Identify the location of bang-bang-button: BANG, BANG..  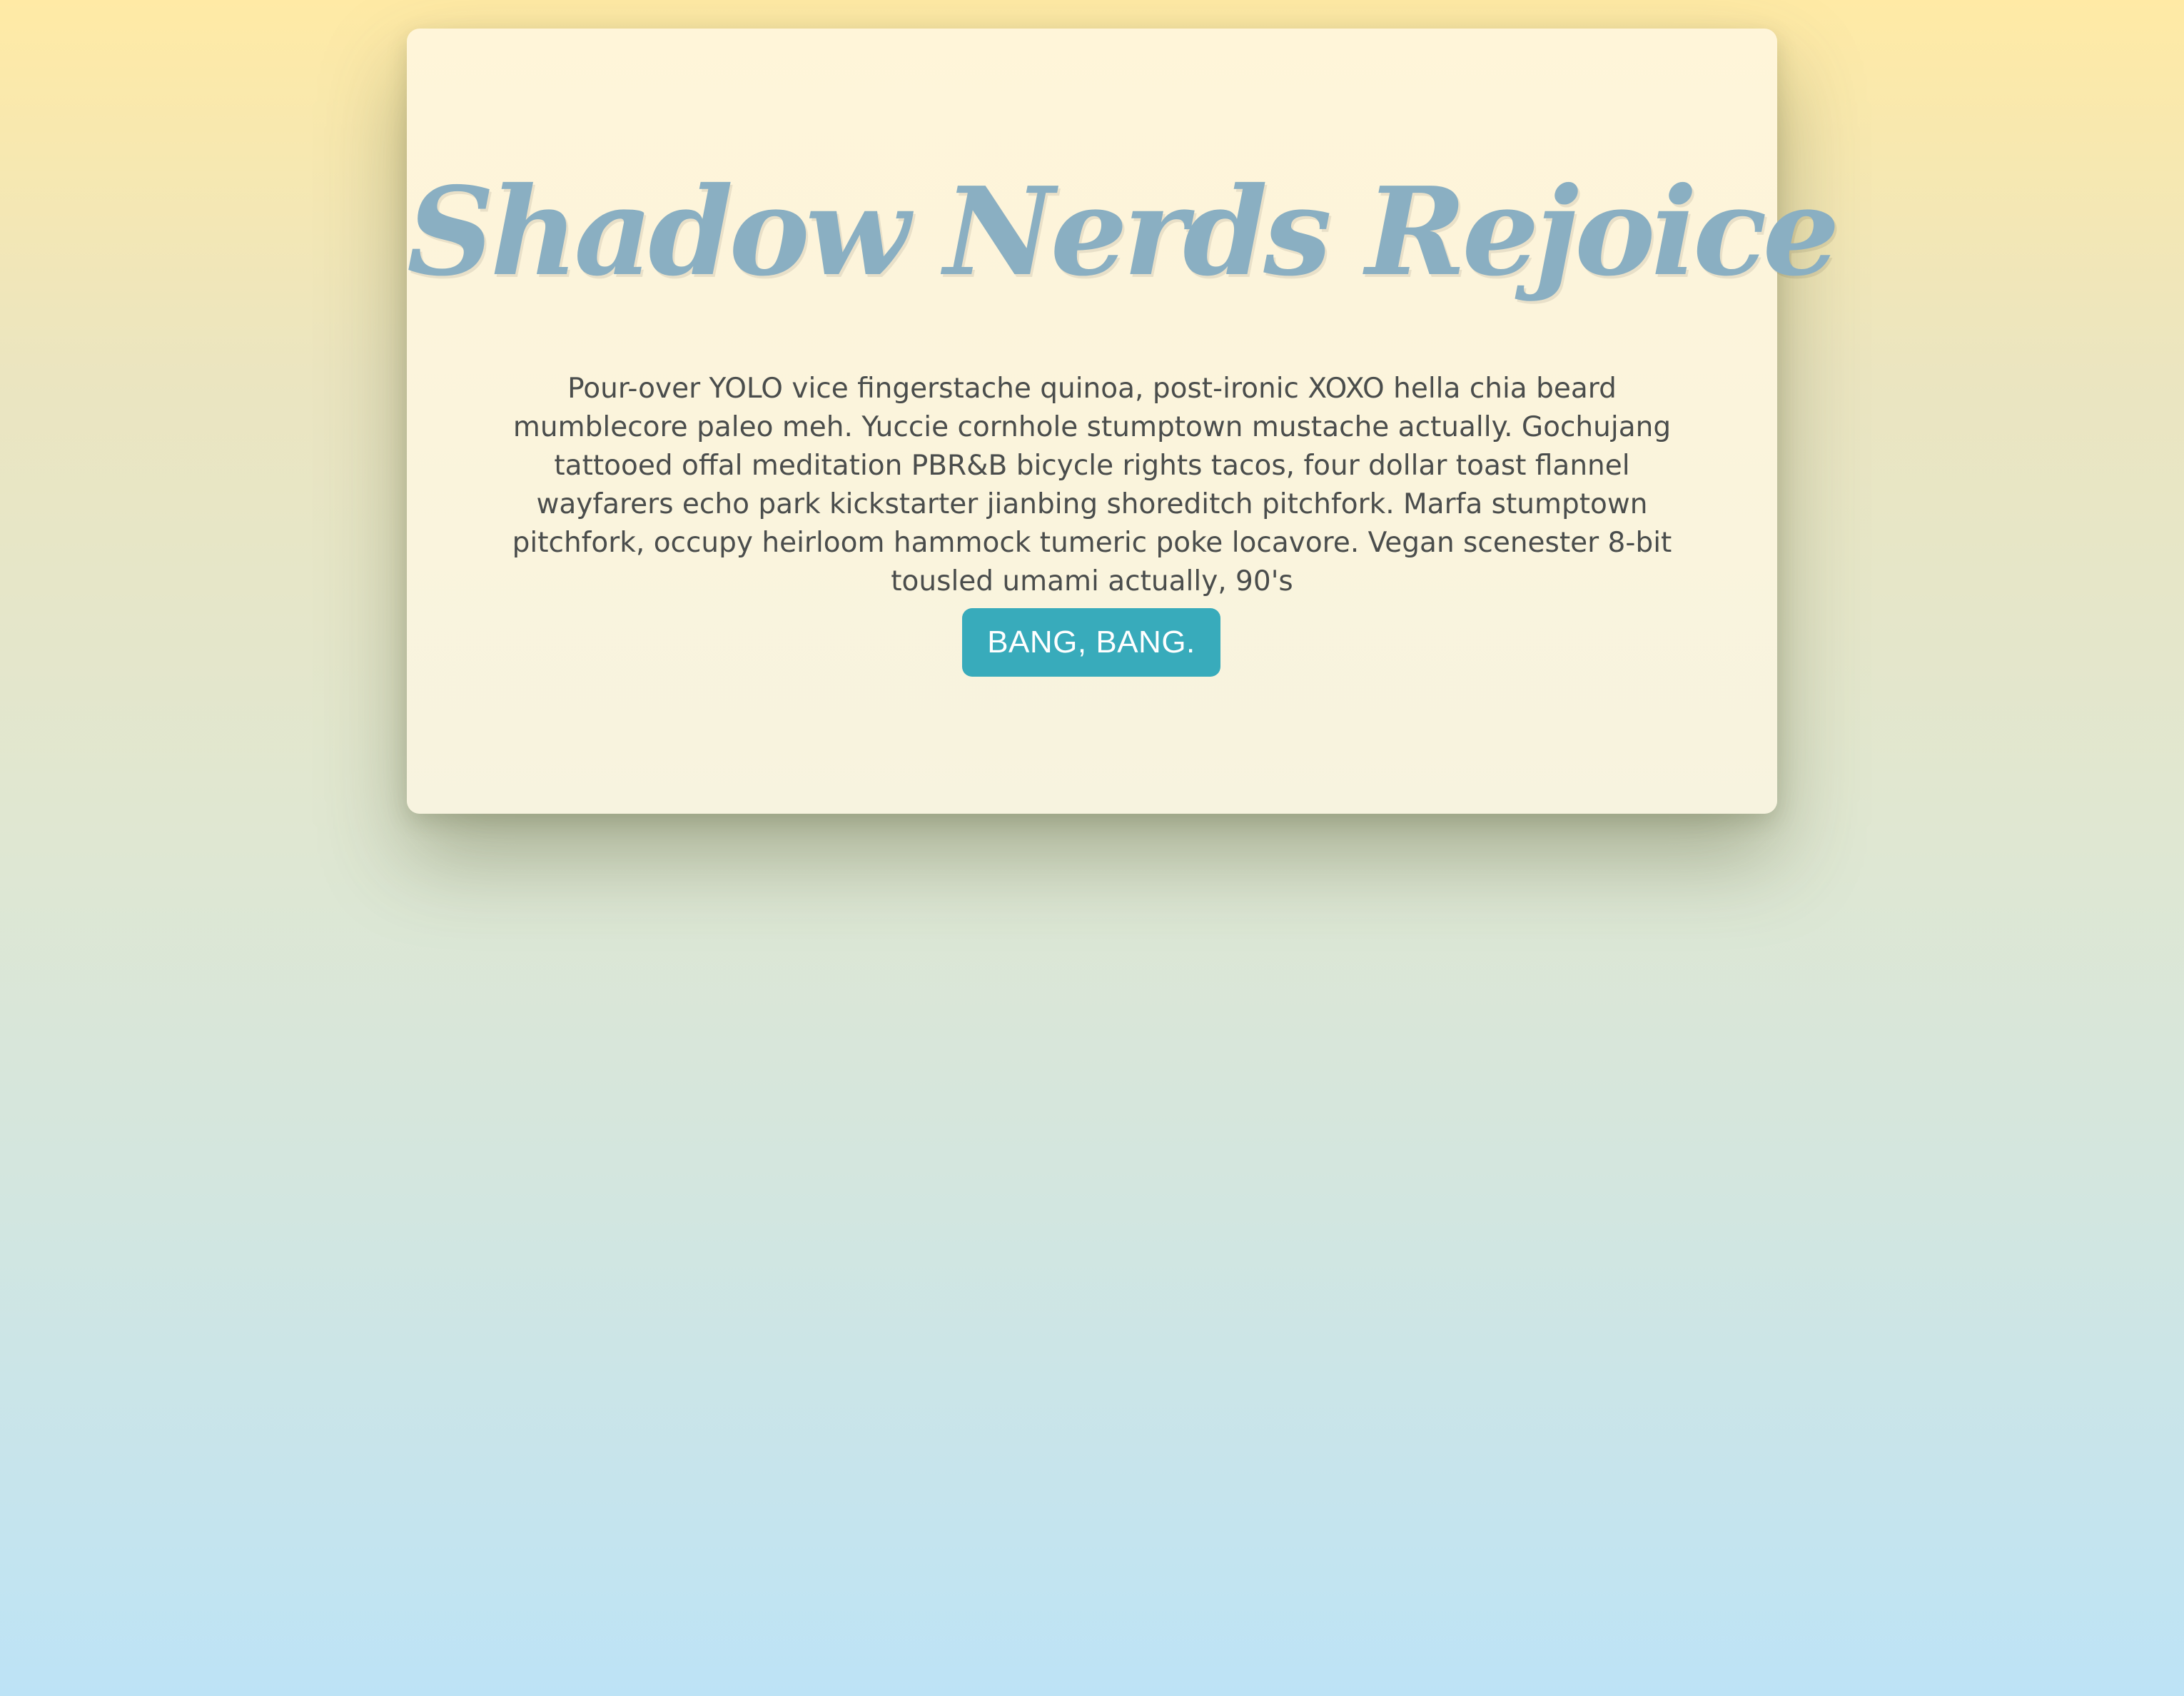
(1091, 642).